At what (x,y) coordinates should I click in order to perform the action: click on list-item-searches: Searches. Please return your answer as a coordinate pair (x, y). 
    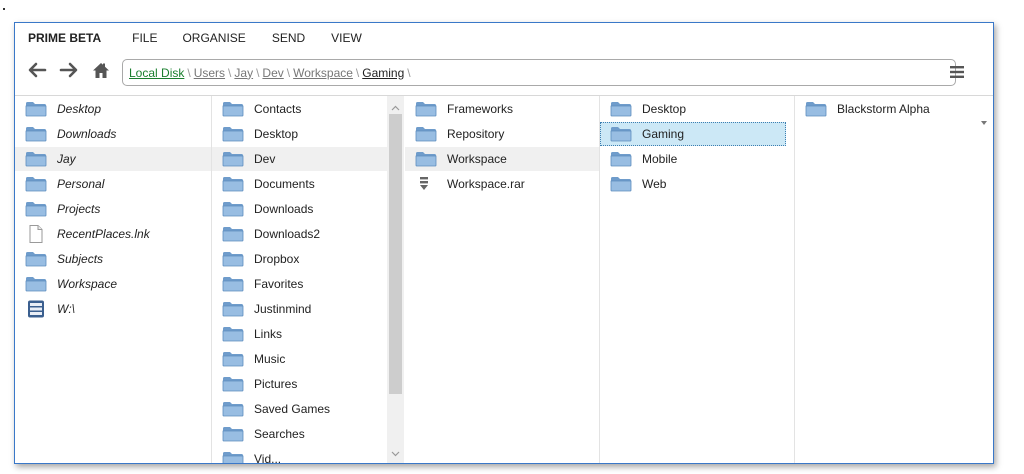
    Looking at the image, I should click on (299, 434).